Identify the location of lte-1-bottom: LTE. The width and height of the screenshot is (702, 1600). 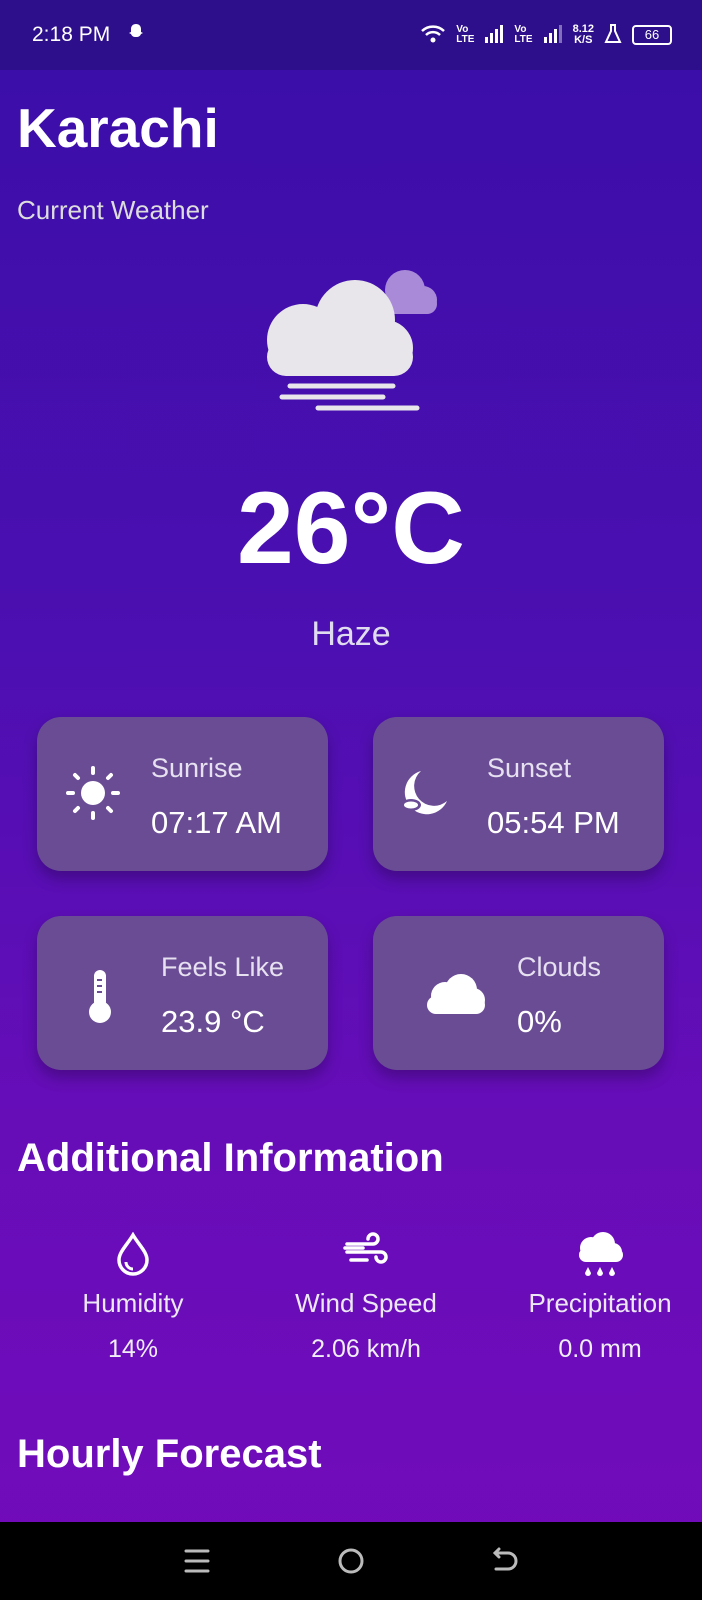
(465, 39).